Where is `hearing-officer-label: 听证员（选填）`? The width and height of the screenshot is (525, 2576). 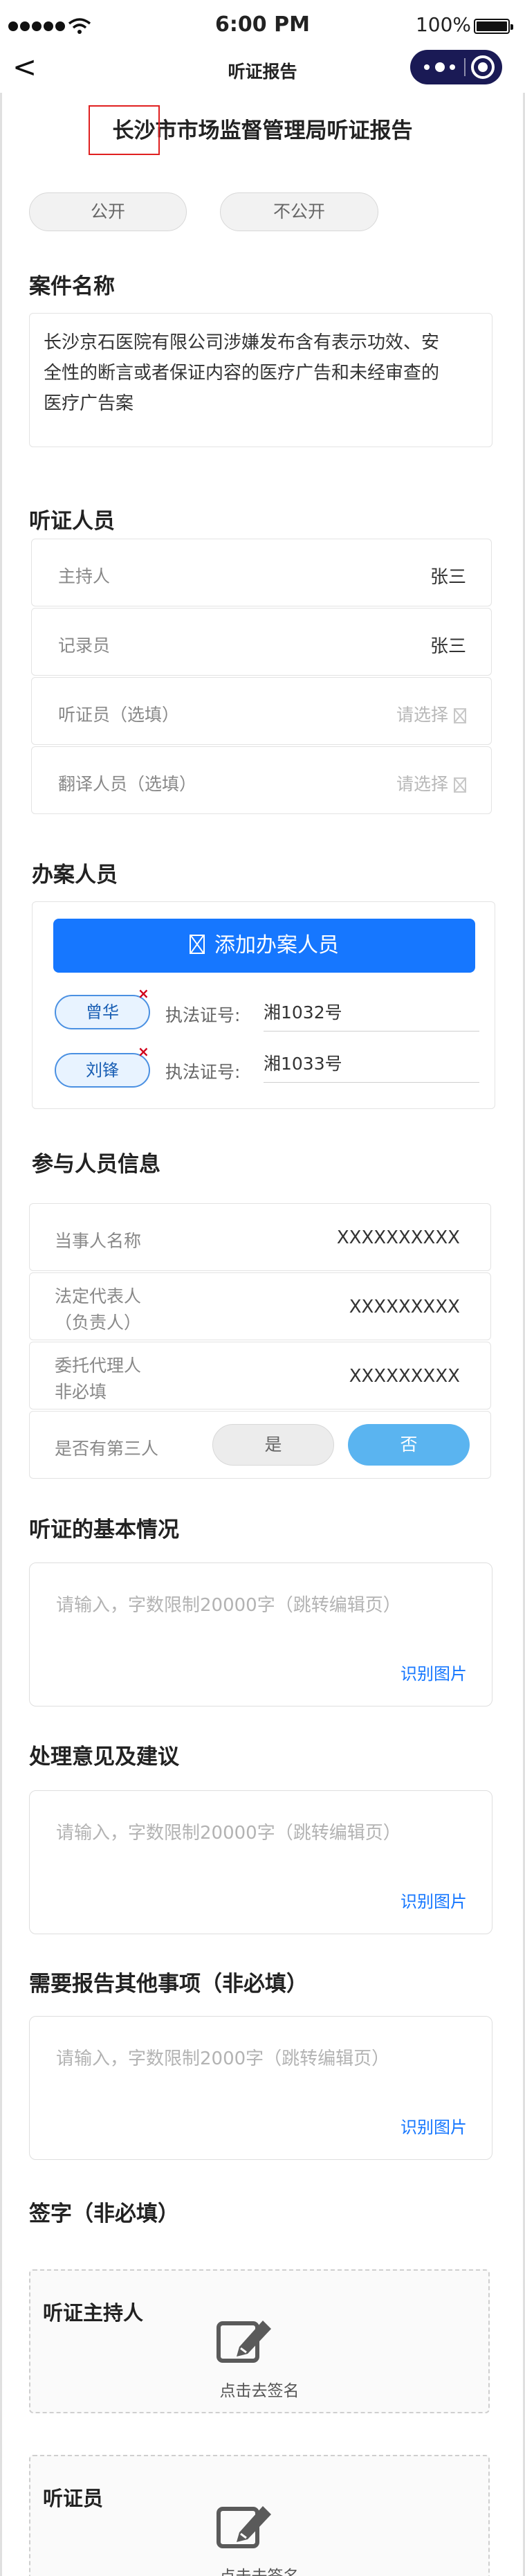 hearing-officer-label: 听证员（选填） is located at coordinates (119, 715).